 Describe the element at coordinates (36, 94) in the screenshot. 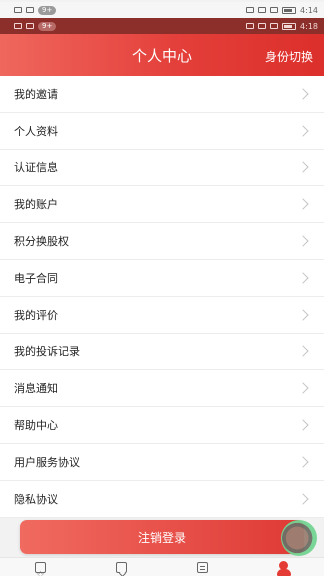

I see `menu-item-label: 我的邀请` at that location.